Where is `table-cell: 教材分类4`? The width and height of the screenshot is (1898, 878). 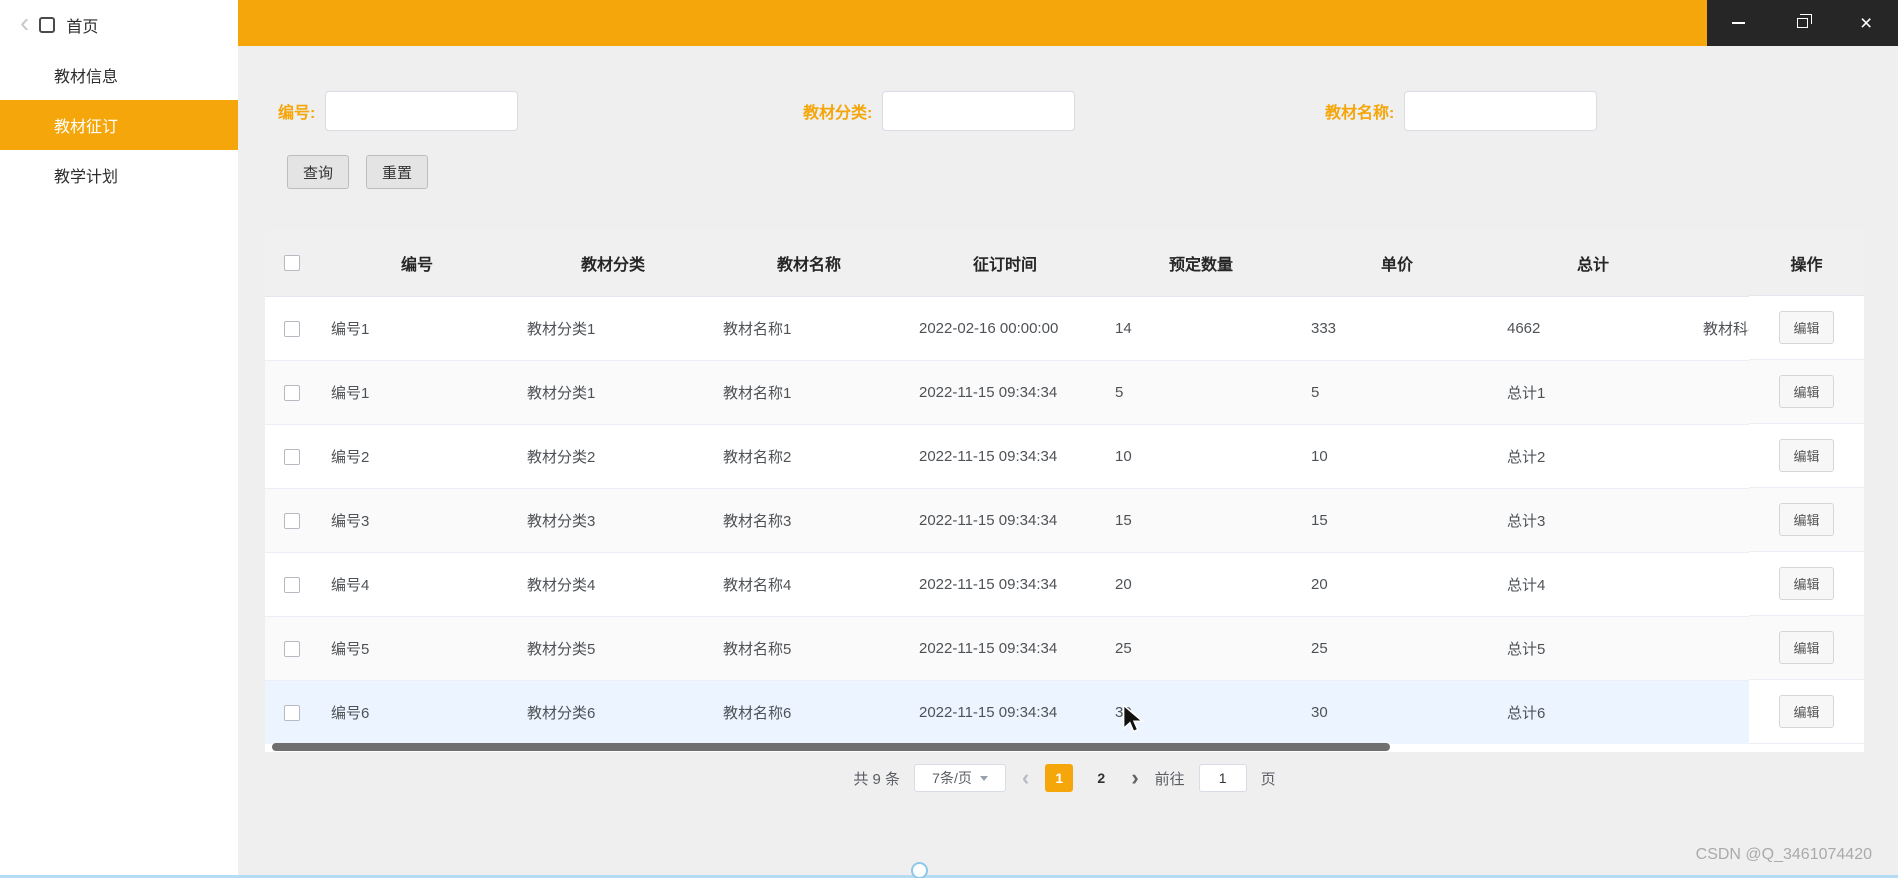 table-cell: 教材分类4 is located at coordinates (613, 584).